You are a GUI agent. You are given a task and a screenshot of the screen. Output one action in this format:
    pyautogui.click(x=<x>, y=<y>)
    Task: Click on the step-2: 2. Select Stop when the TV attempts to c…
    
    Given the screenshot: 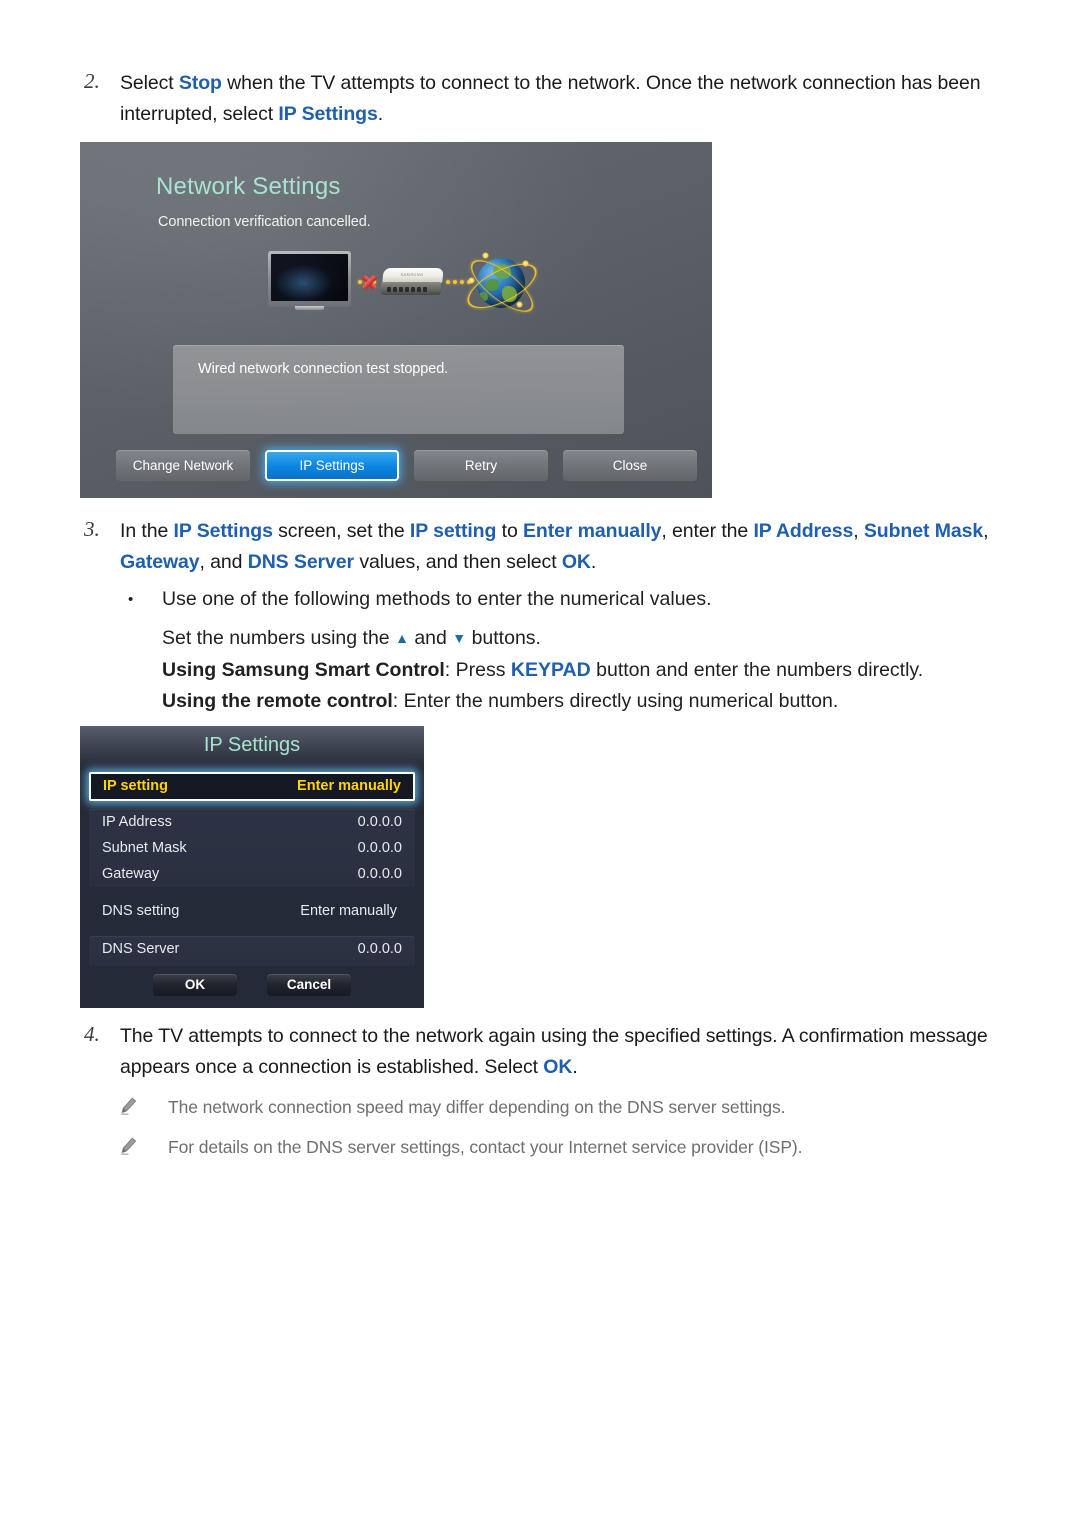 What is the action you would take?
    pyautogui.click(x=540, y=99)
    